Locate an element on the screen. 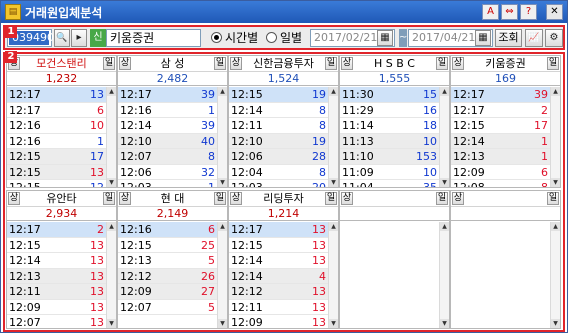 The width and height of the screenshot is (568, 333). broker-name: 키움증권 is located at coordinates (505, 64).